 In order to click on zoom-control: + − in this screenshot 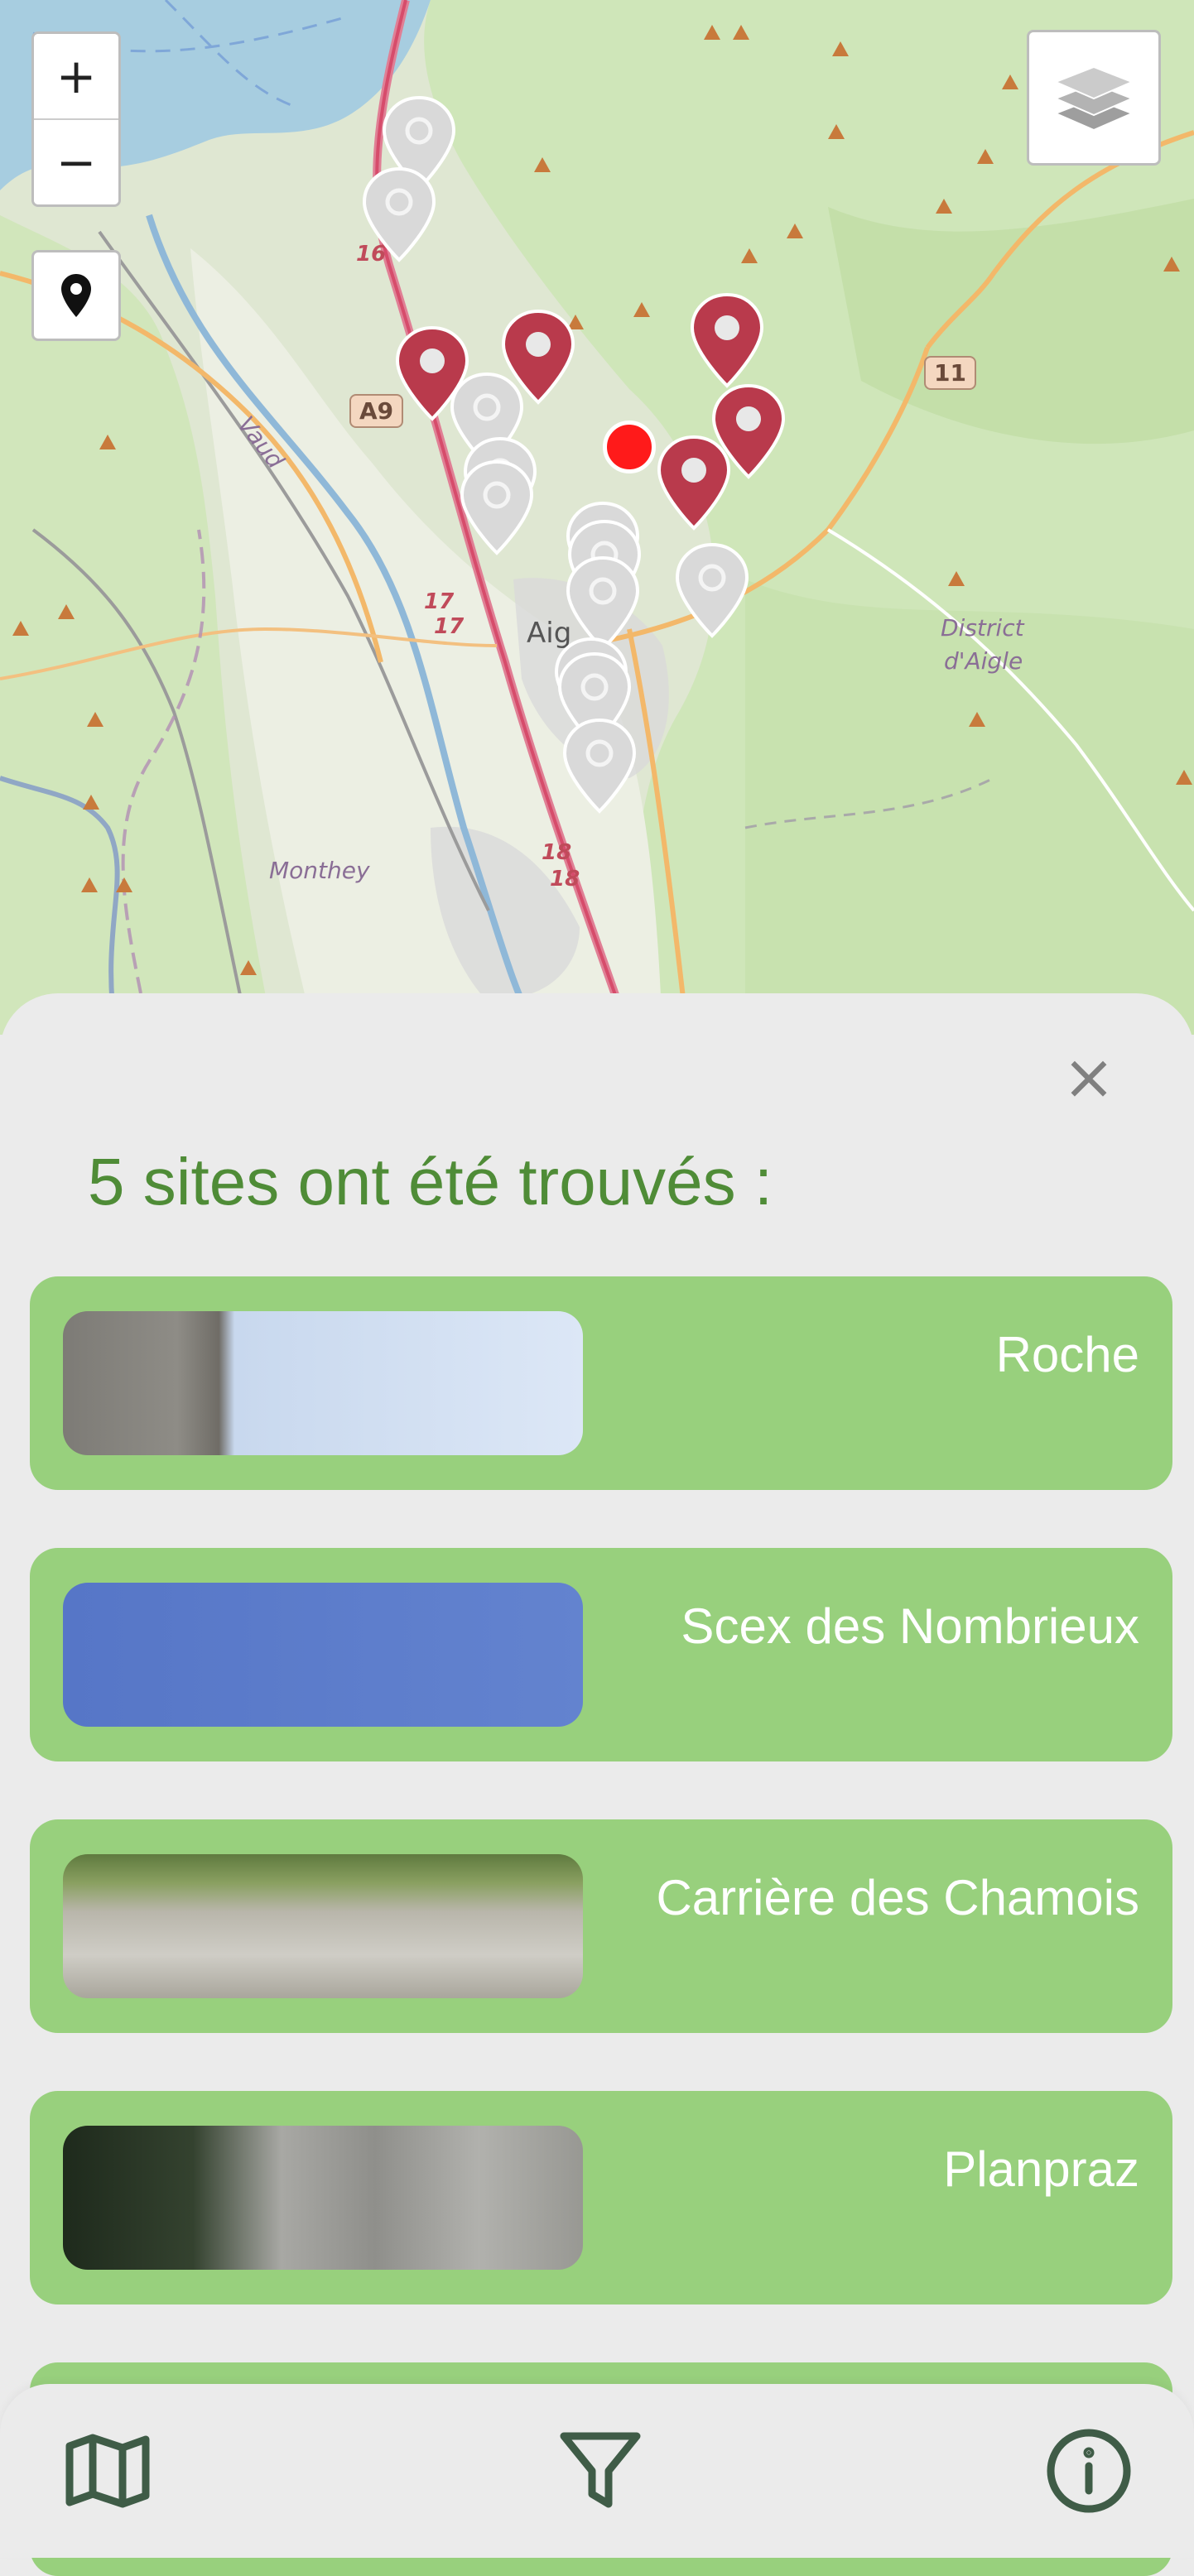, I will do `click(76, 119)`.